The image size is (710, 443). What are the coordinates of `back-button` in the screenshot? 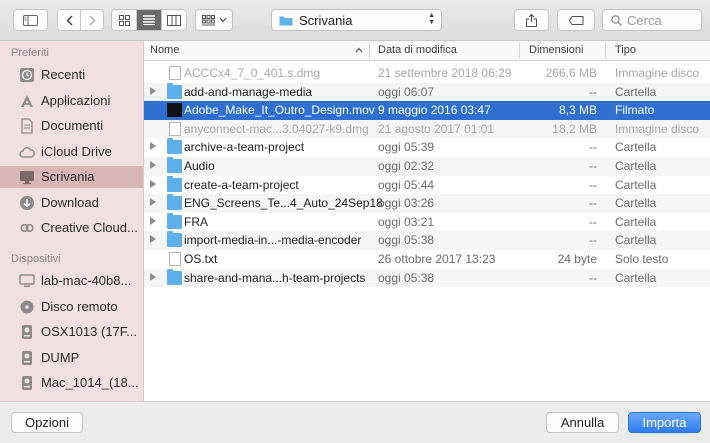 It's located at (70, 20).